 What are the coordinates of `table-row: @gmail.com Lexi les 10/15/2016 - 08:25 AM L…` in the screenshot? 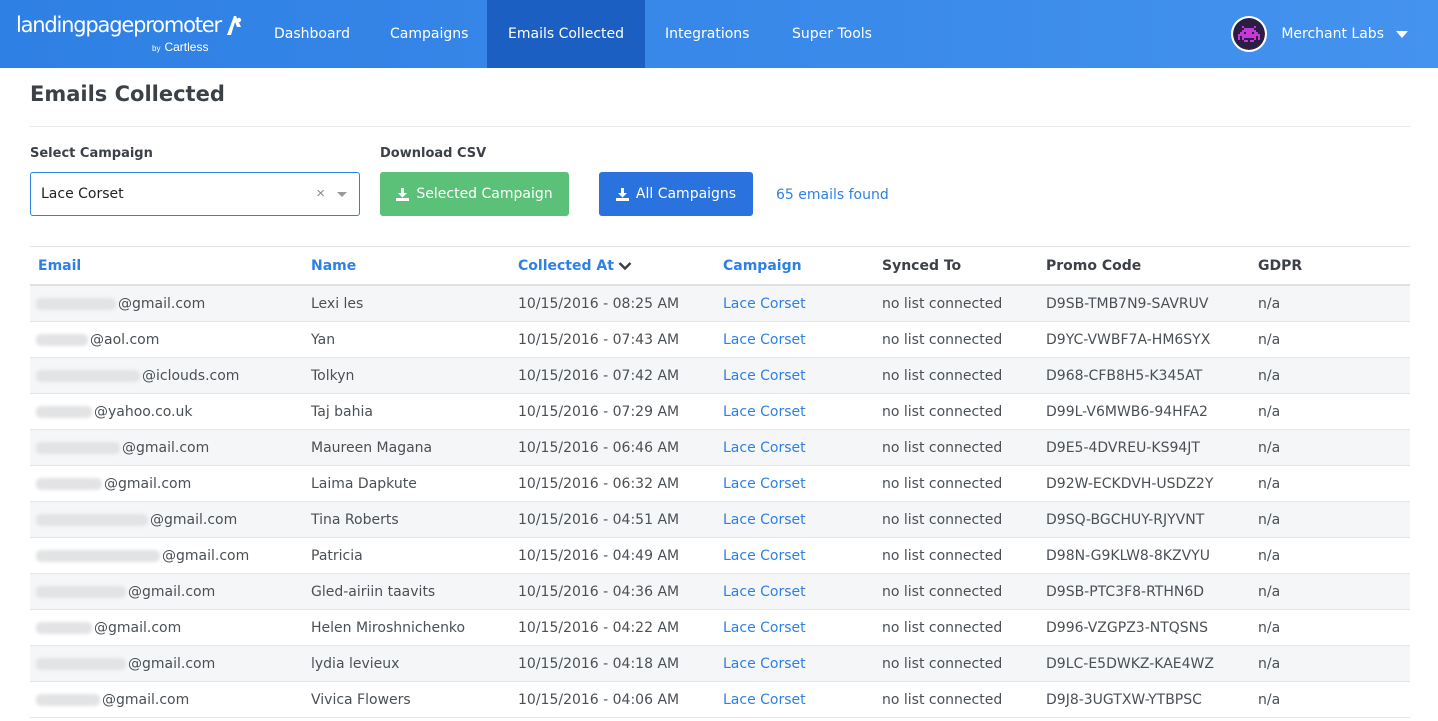 It's located at (720, 304).